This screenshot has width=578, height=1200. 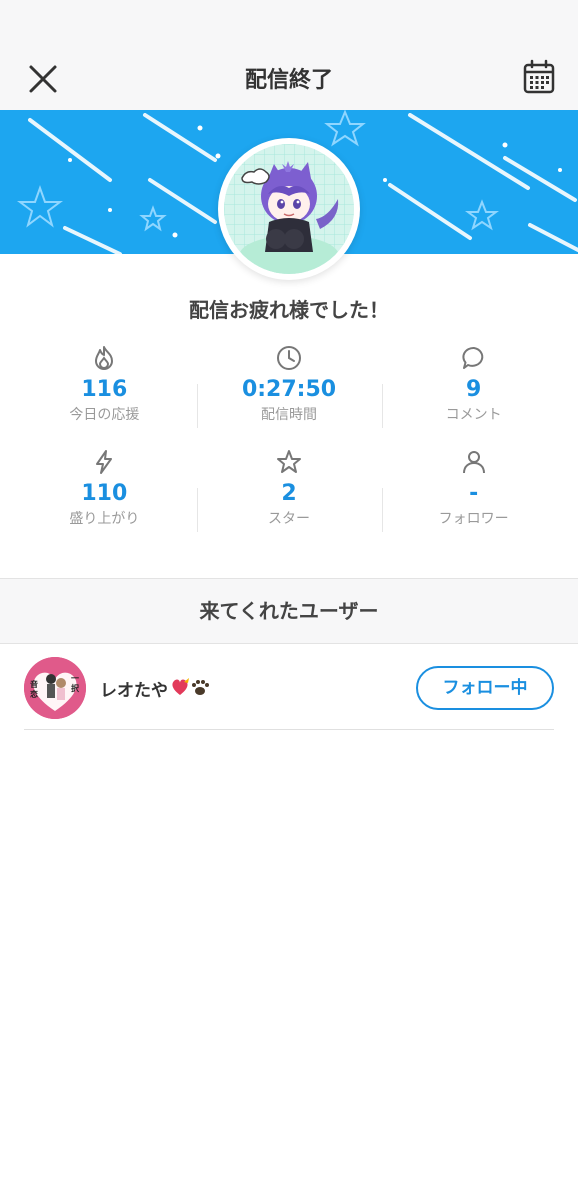 What do you see at coordinates (134, 688) in the screenshot?
I see `user-name: レオたや` at bounding box center [134, 688].